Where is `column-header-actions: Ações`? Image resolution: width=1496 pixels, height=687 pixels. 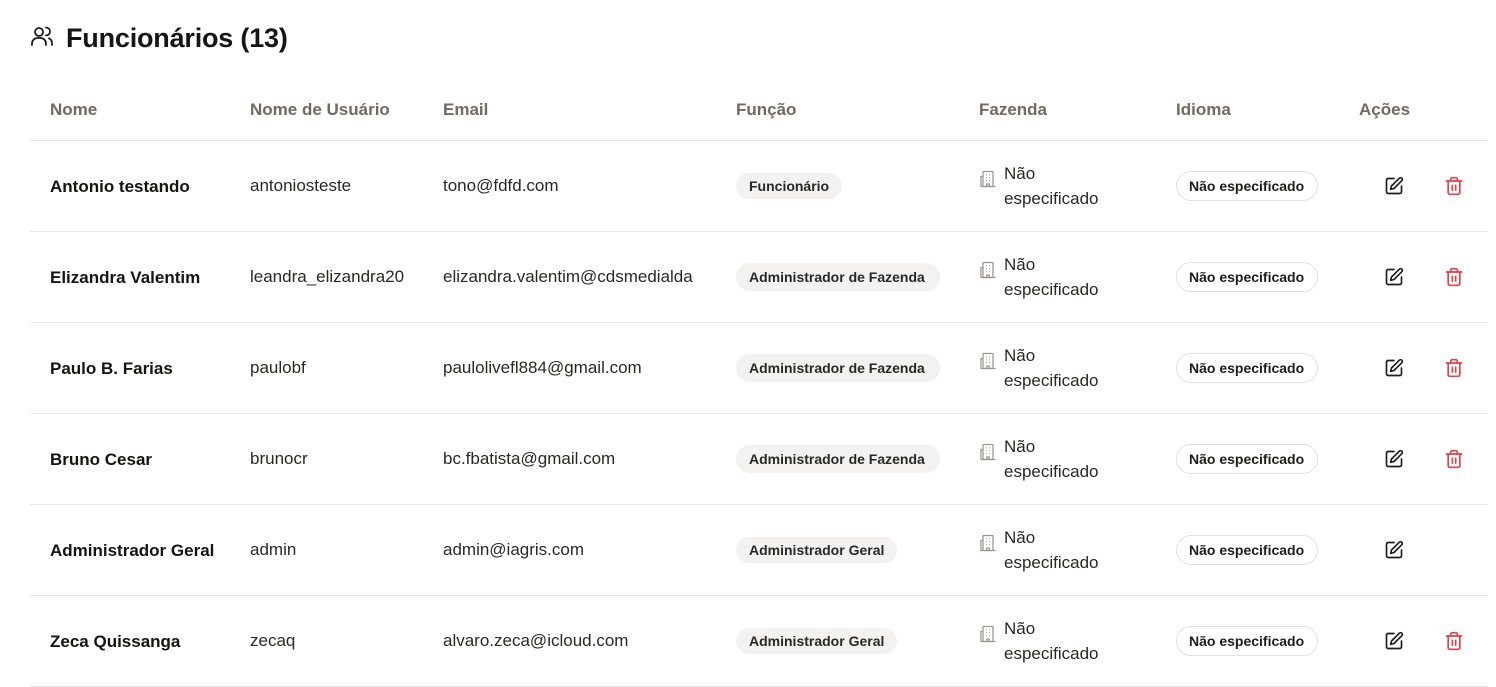
column-header-actions: Ações is located at coordinates (1385, 109).